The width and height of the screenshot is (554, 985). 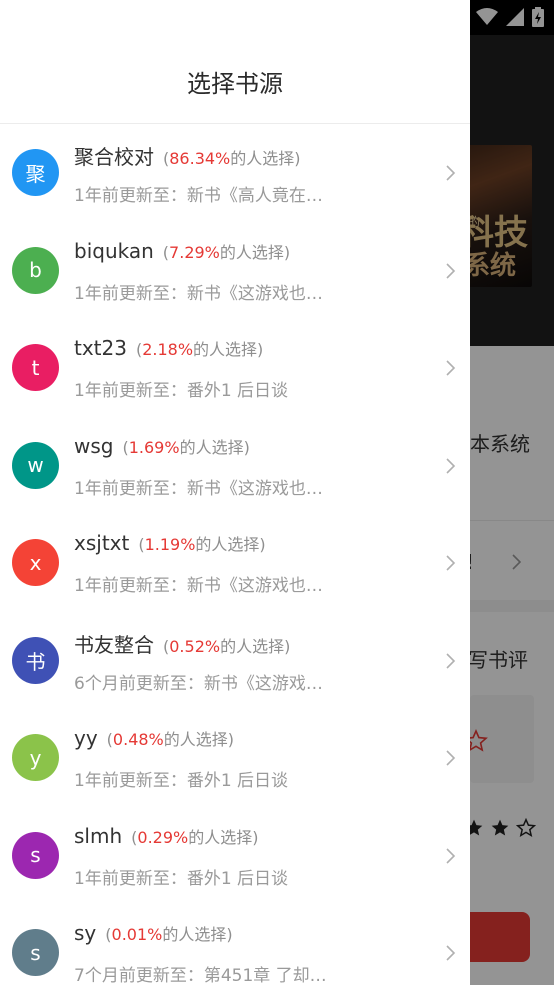 I want to click on source-item: t txt23 (2.18%的人选择) 1年前更新至：番外1 后日谈, so click(x=235, y=368).